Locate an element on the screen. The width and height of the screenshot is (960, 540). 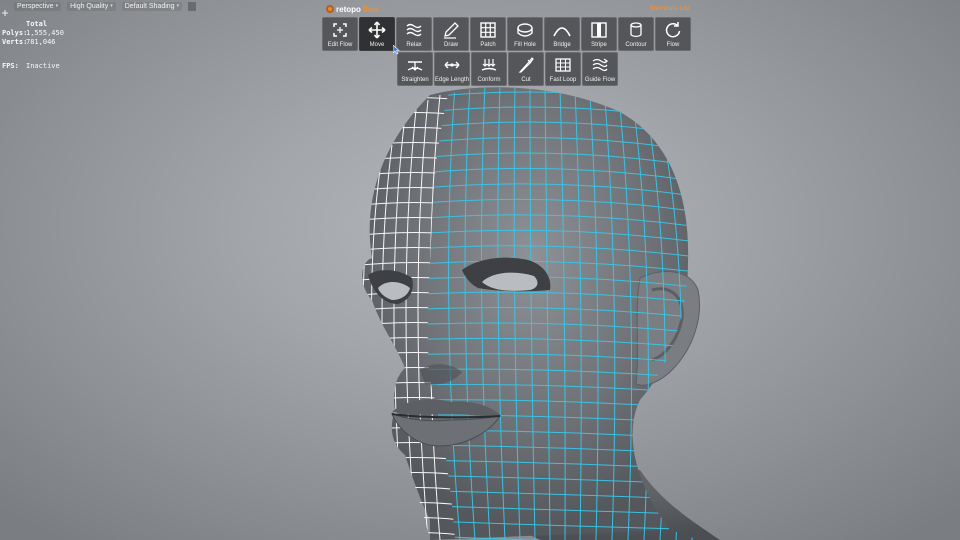
view-menu-label: Perspective is located at coordinates (35, 6).